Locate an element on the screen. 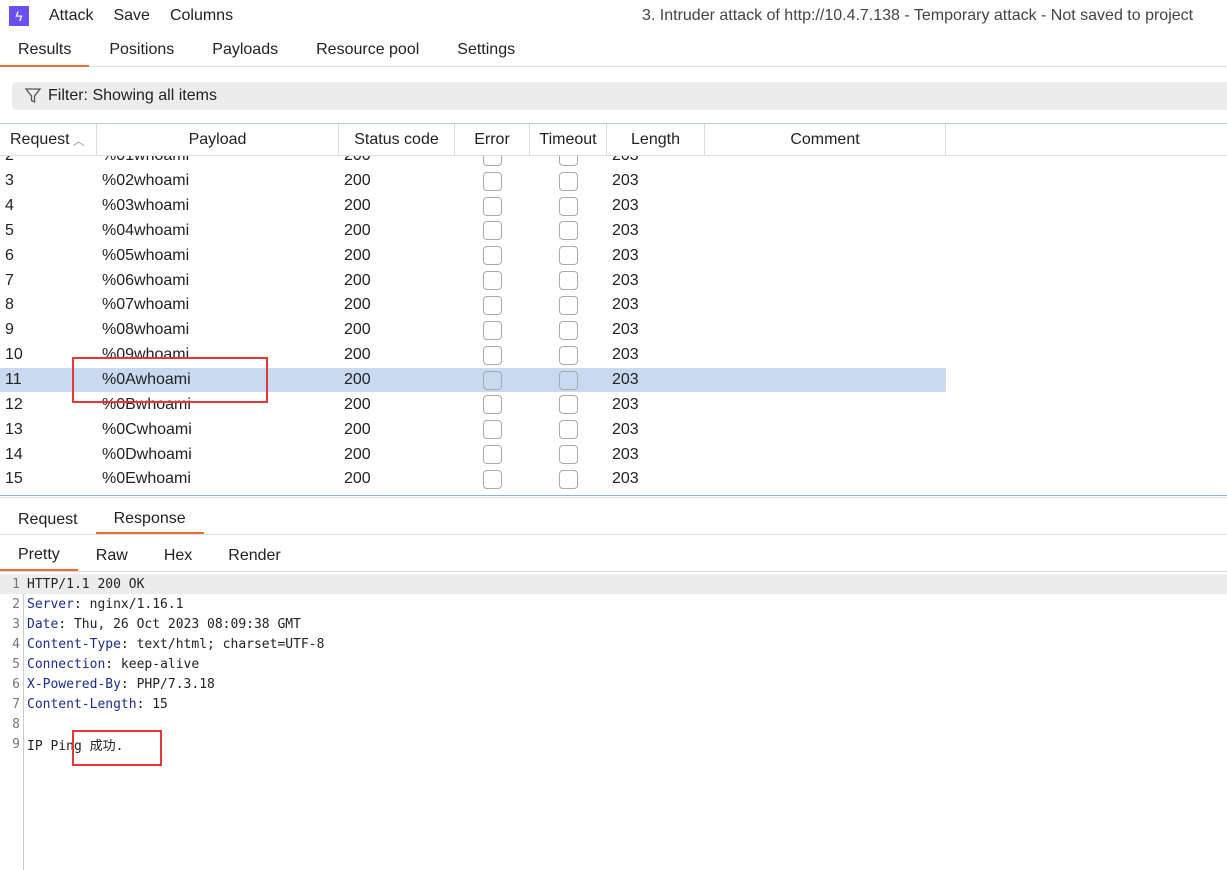 The height and width of the screenshot is (870, 1227). cell-payload: %05whoami is located at coordinates (146, 255).